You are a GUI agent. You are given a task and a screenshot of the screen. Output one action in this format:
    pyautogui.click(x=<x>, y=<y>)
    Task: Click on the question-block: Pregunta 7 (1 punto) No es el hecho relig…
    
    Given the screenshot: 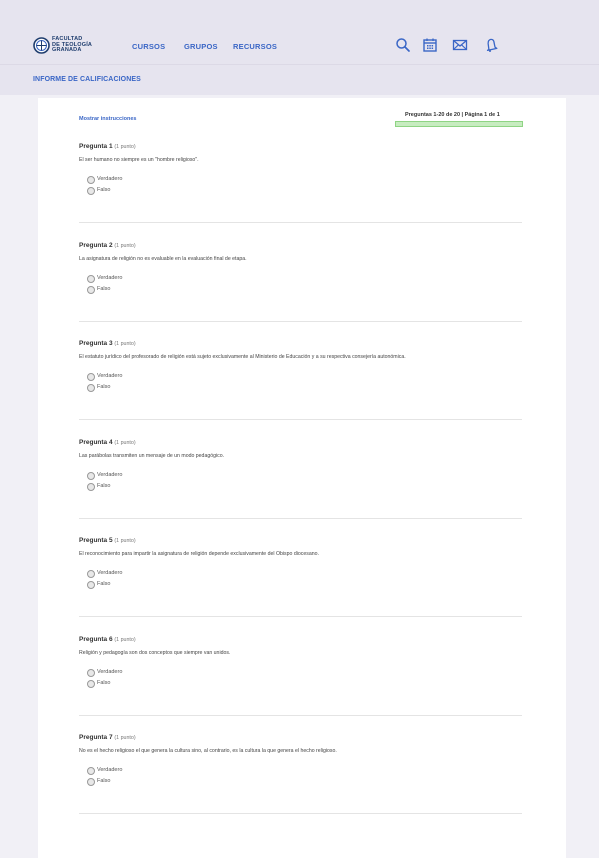 What is the action you would take?
    pyautogui.click(x=301, y=761)
    